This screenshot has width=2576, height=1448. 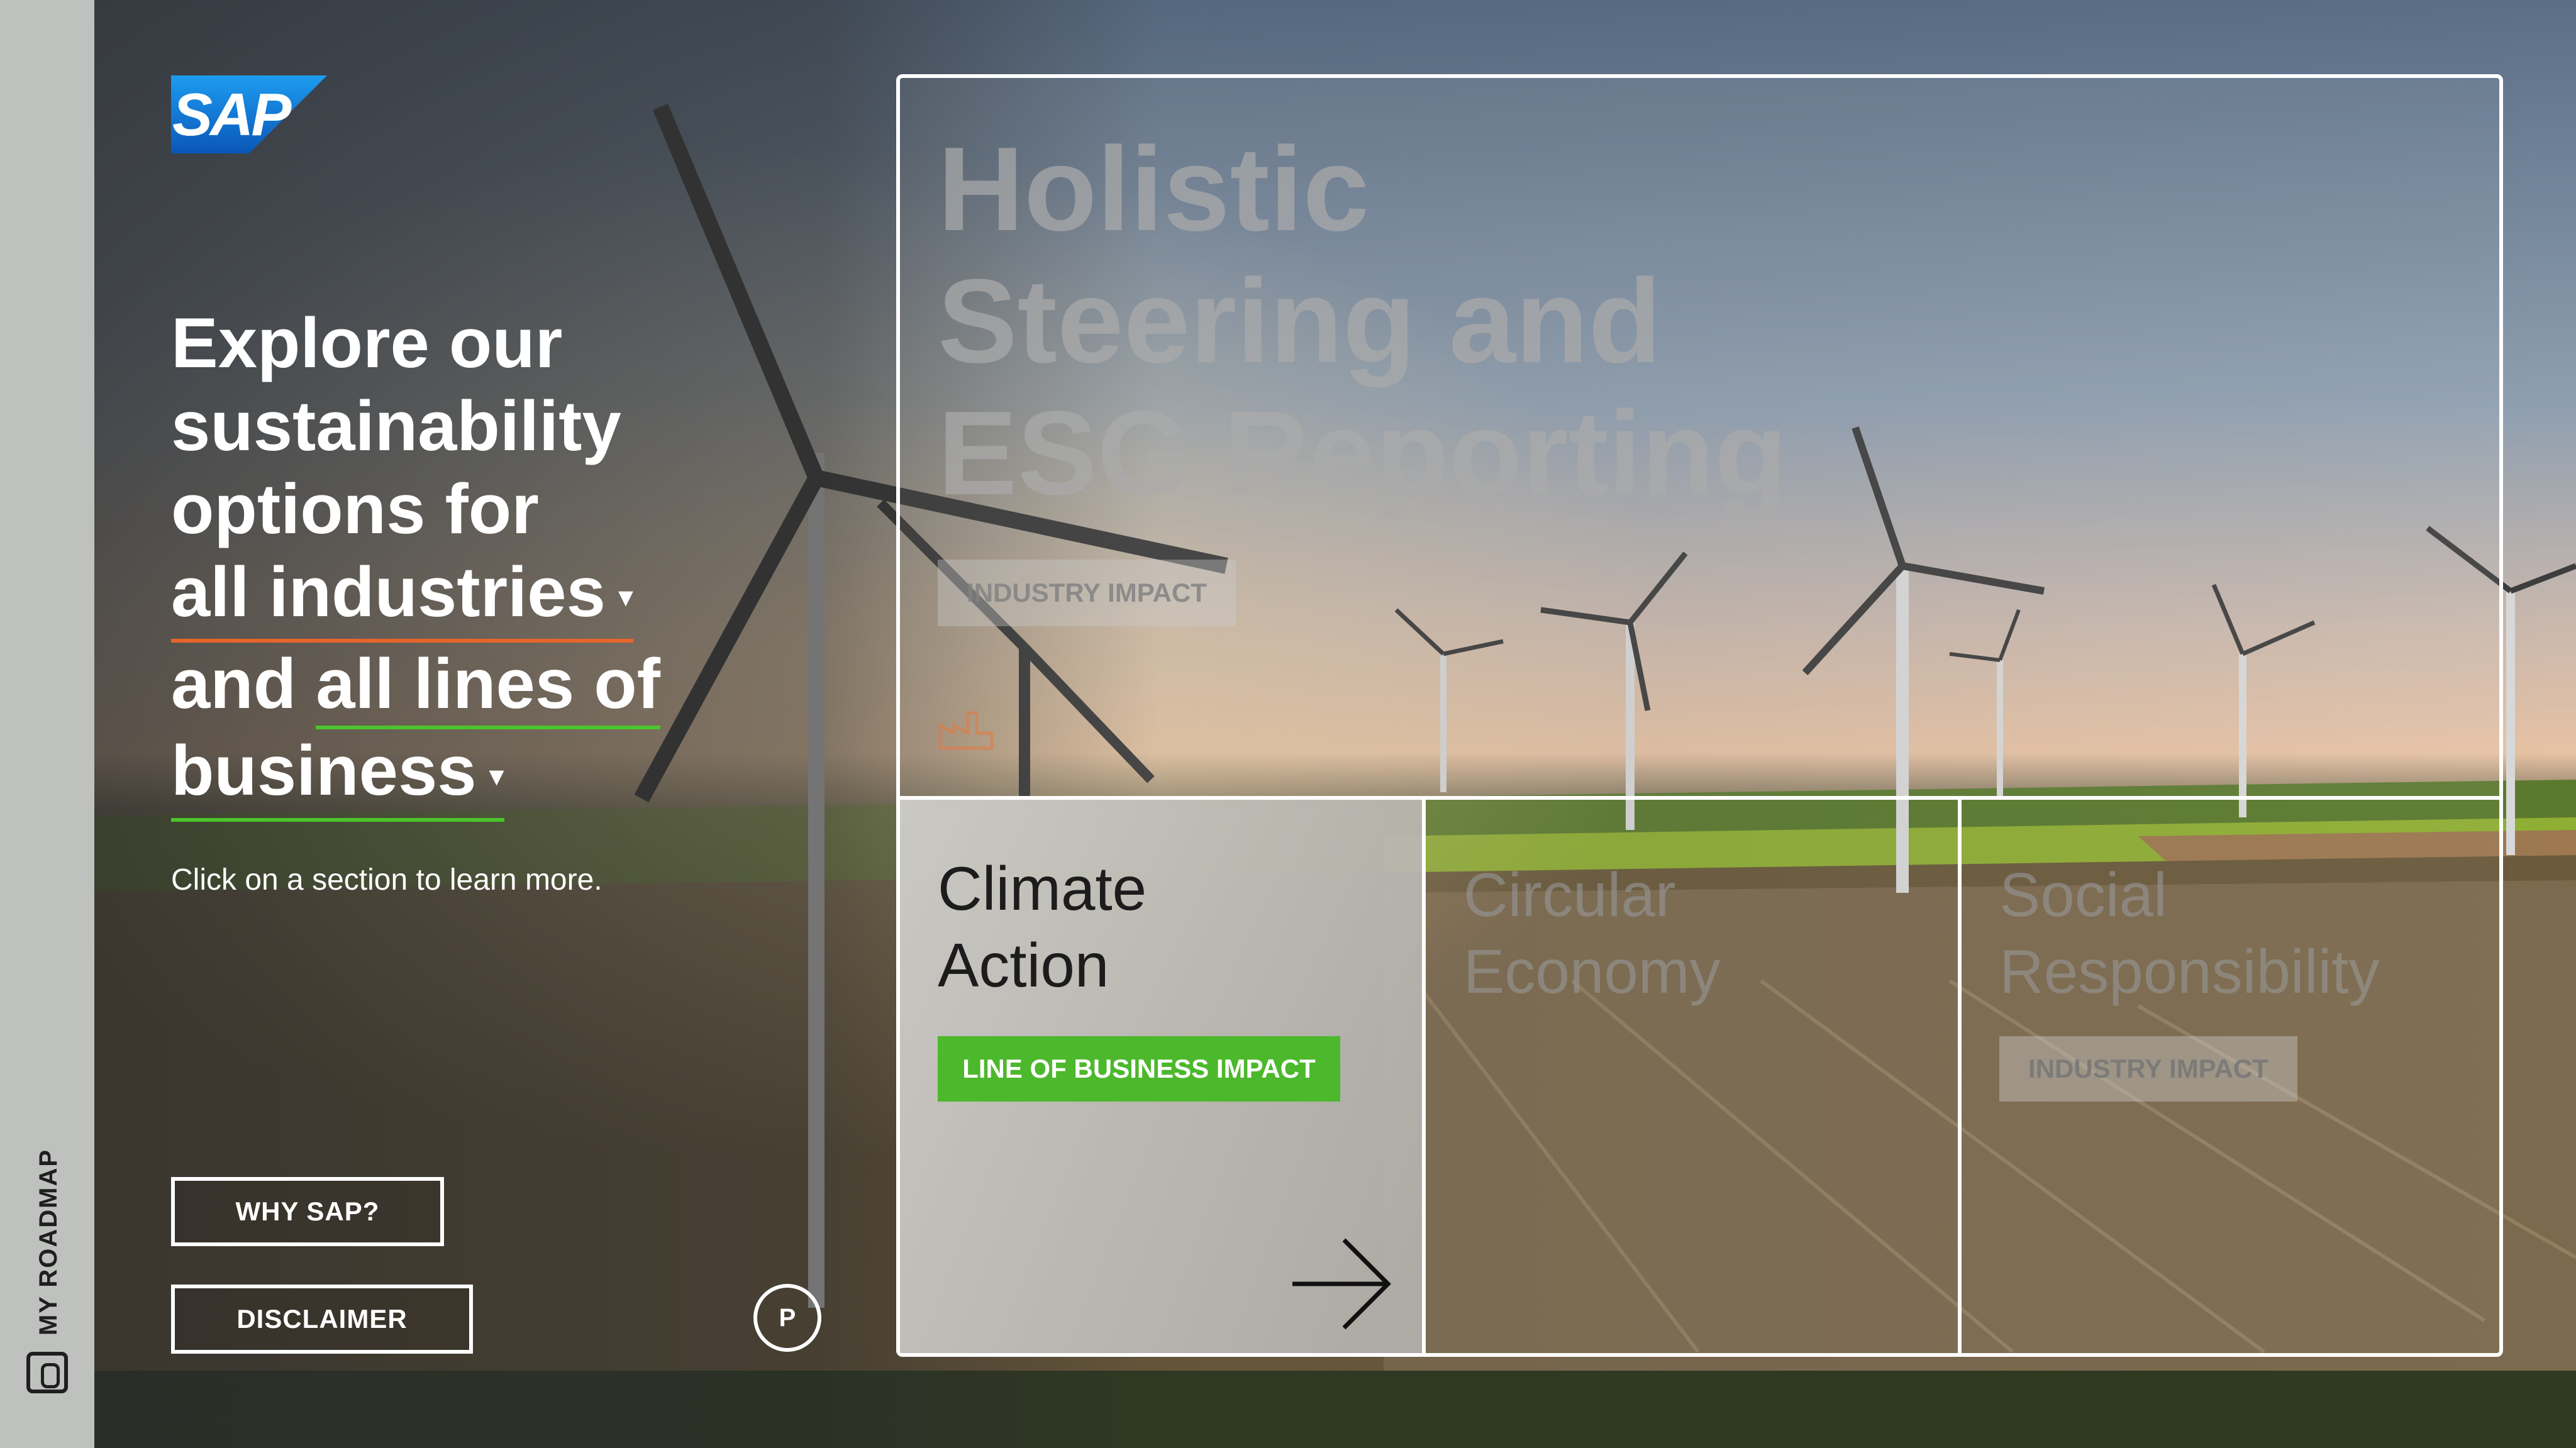 What do you see at coordinates (1042, 888) in the screenshot?
I see `climate-title-line-1: Climate` at bounding box center [1042, 888].